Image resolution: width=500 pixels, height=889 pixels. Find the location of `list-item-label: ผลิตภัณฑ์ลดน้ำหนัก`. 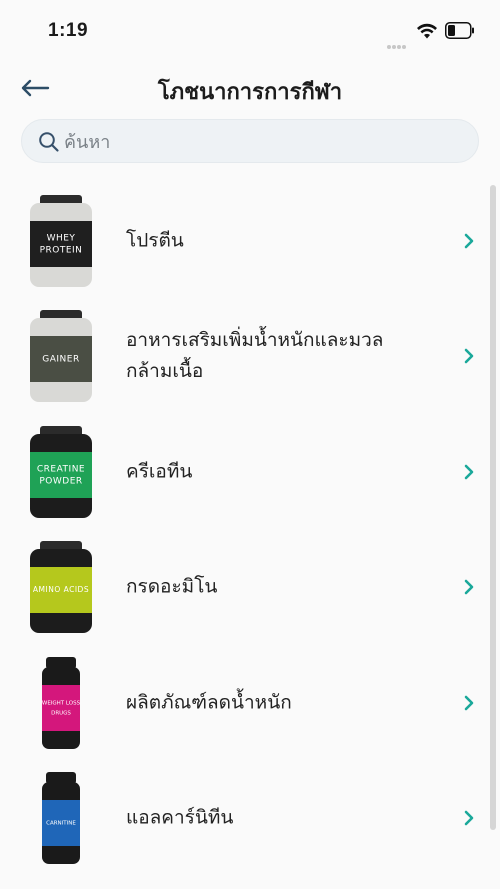

list-item-label: ผลิตภัณฑ์ลดน้ำหนัก is located at coordinates (209, 702).